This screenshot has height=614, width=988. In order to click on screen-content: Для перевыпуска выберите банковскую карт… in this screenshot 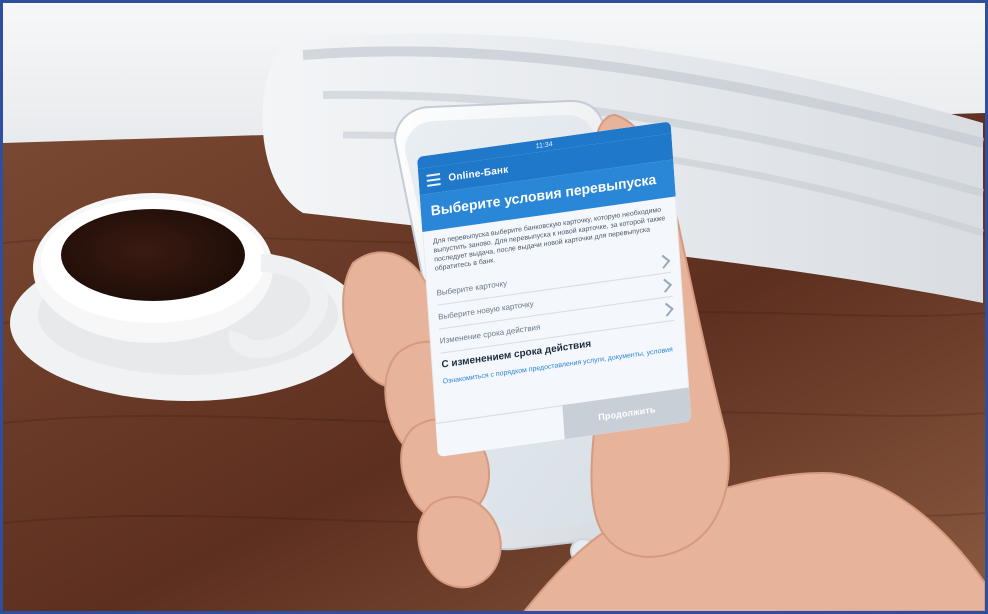, I will do `click(554, 297)`.